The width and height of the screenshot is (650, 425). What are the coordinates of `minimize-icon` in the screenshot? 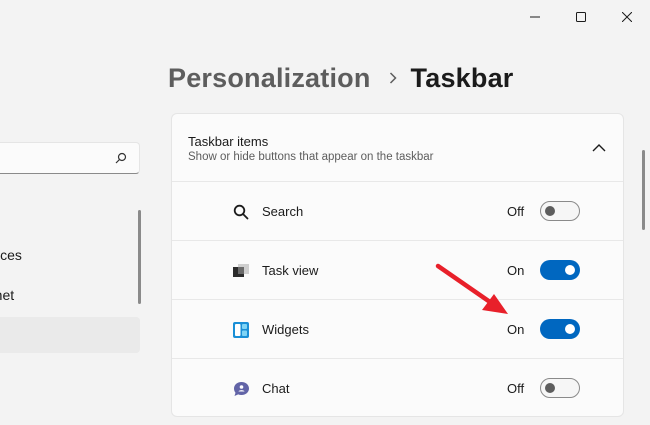 It's located at (535, 17).